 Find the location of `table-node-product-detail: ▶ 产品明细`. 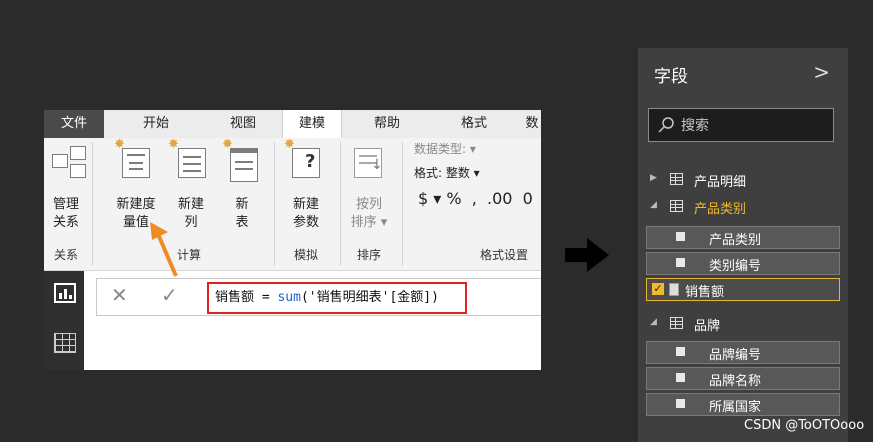

table-node-product-detail: ▶ 产品明细 is located at coordinates (743, 179).